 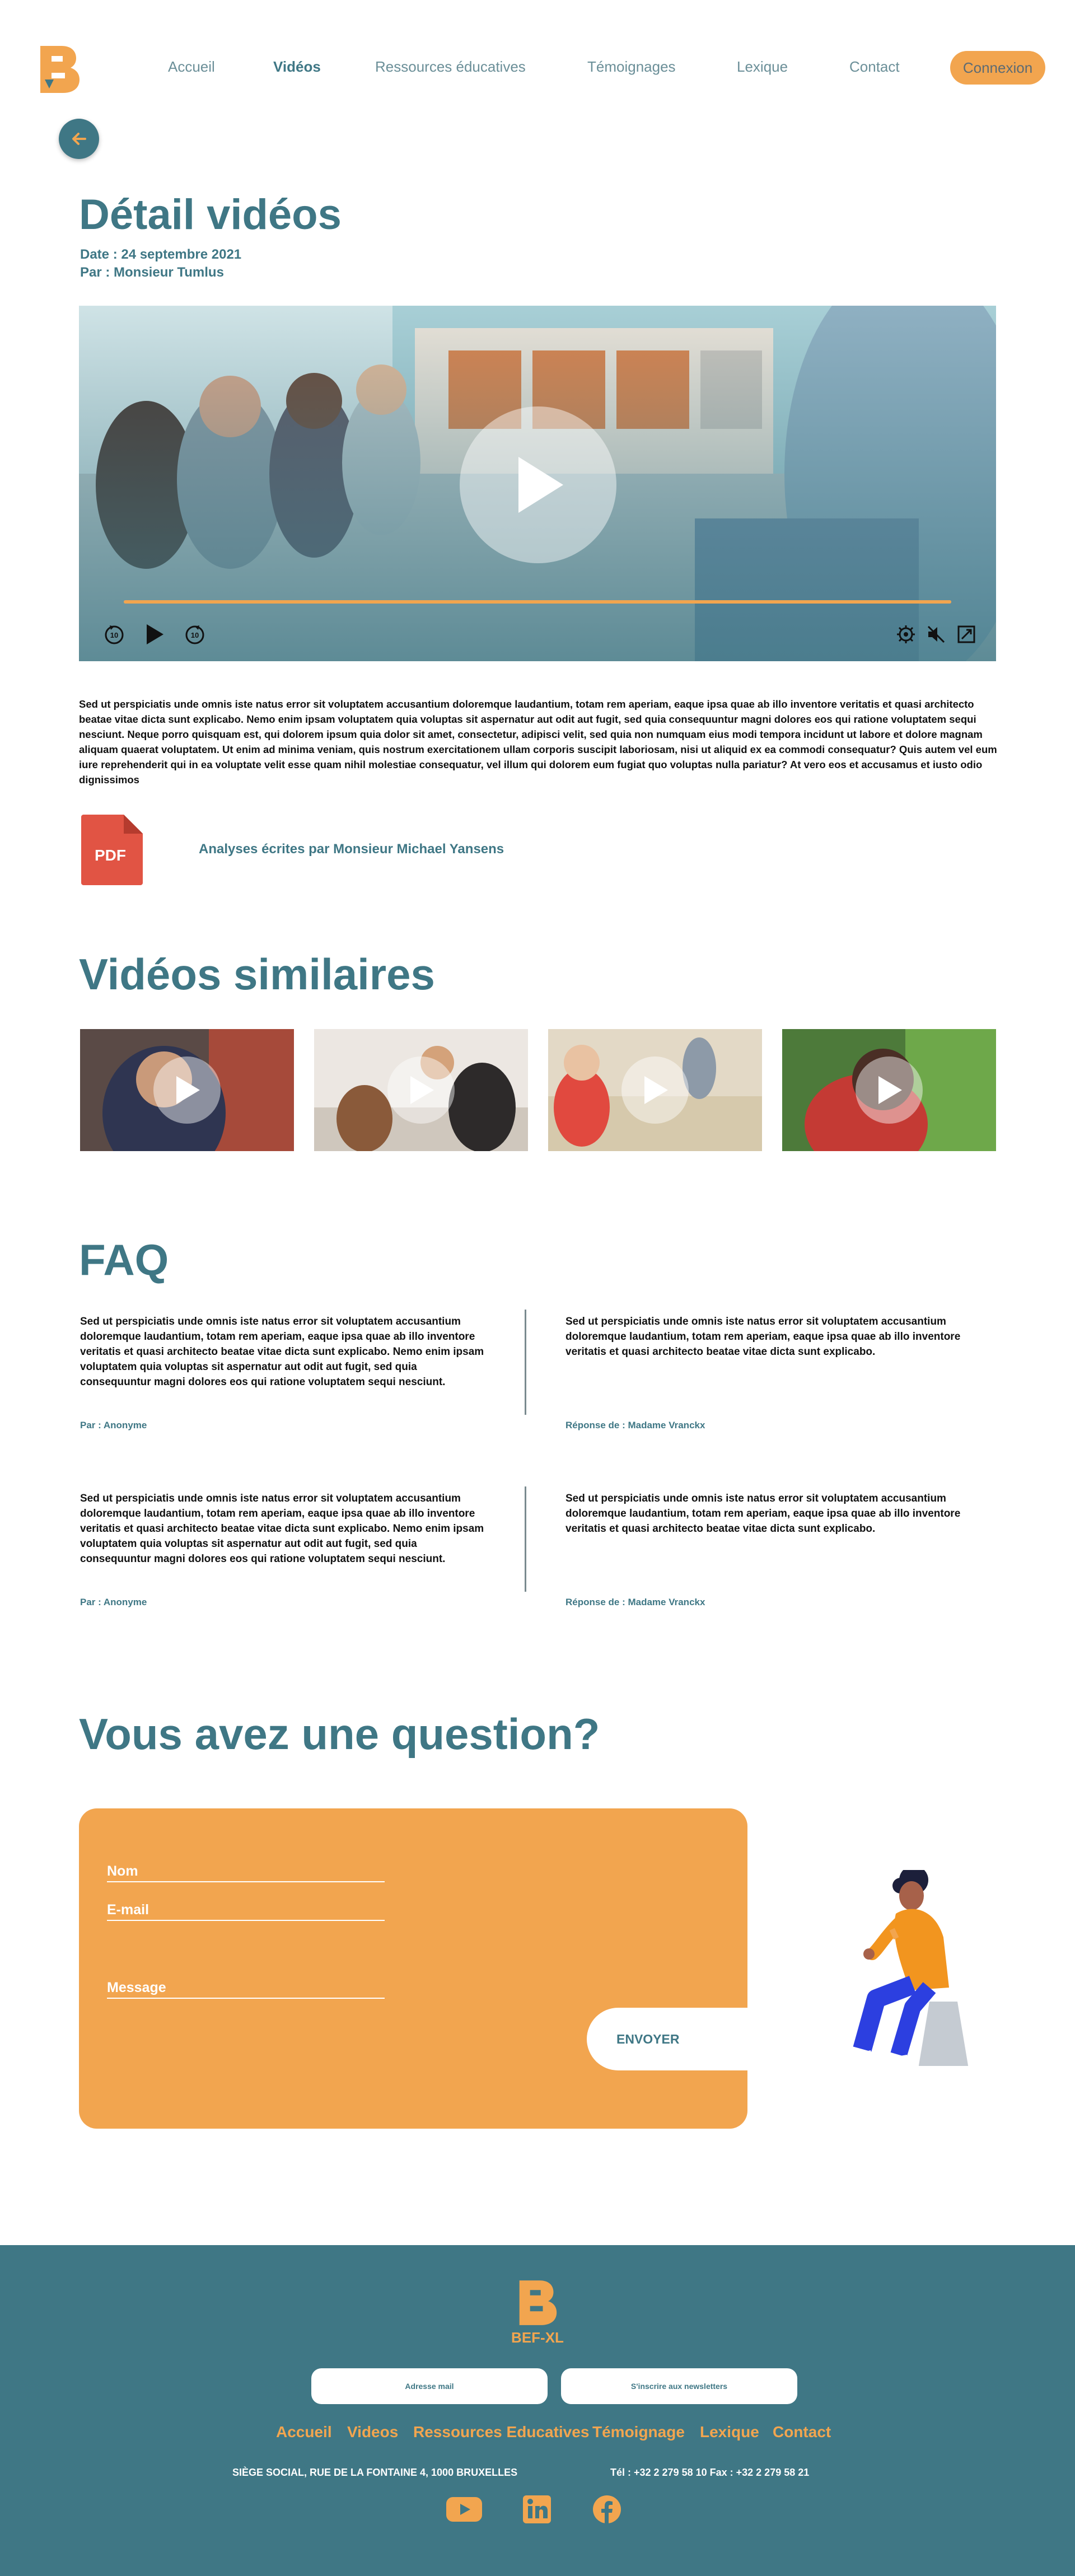 I want to click on contact-title: Vous avez une question?, so click(x=339, y=1734).